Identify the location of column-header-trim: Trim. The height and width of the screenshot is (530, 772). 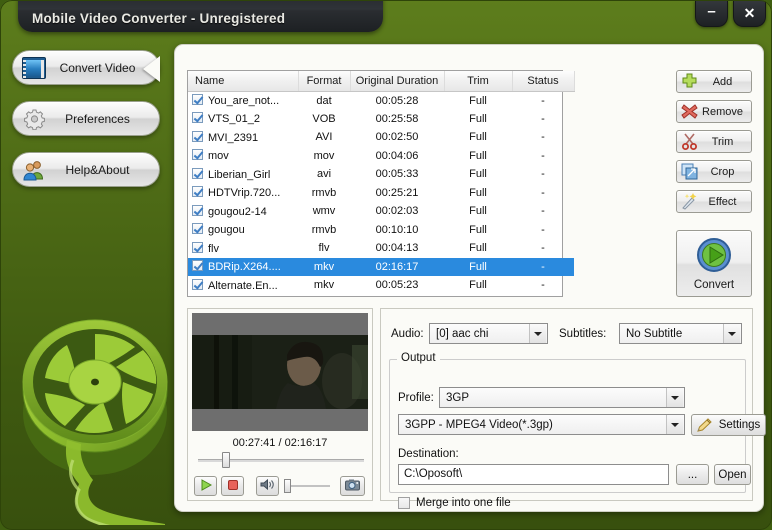
(478, 81).